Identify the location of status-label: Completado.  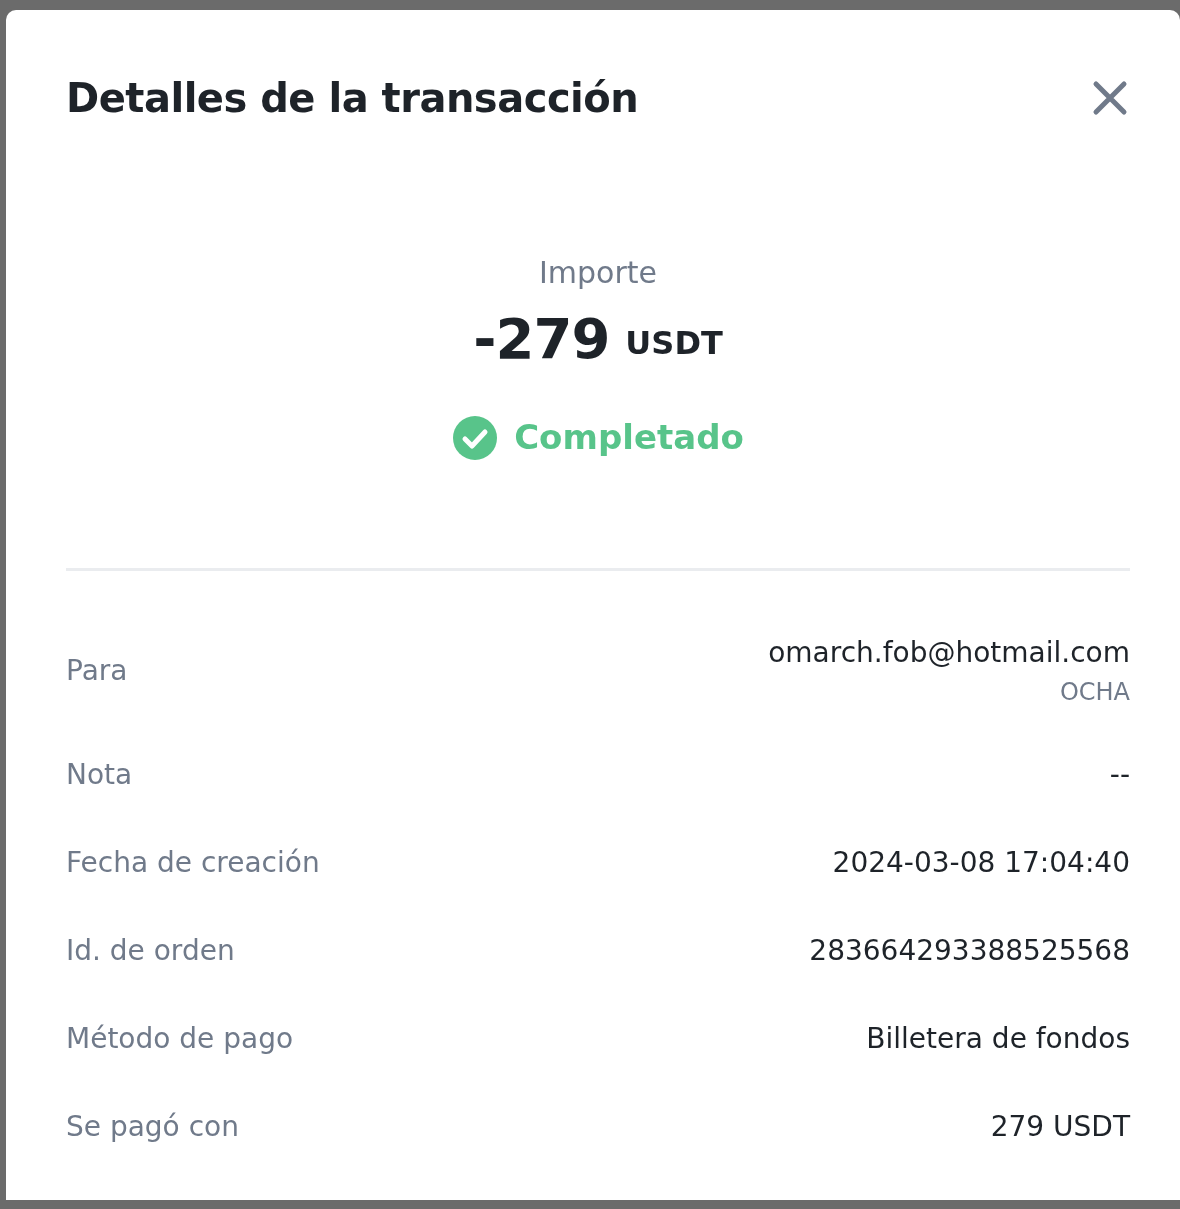
(629, 437).